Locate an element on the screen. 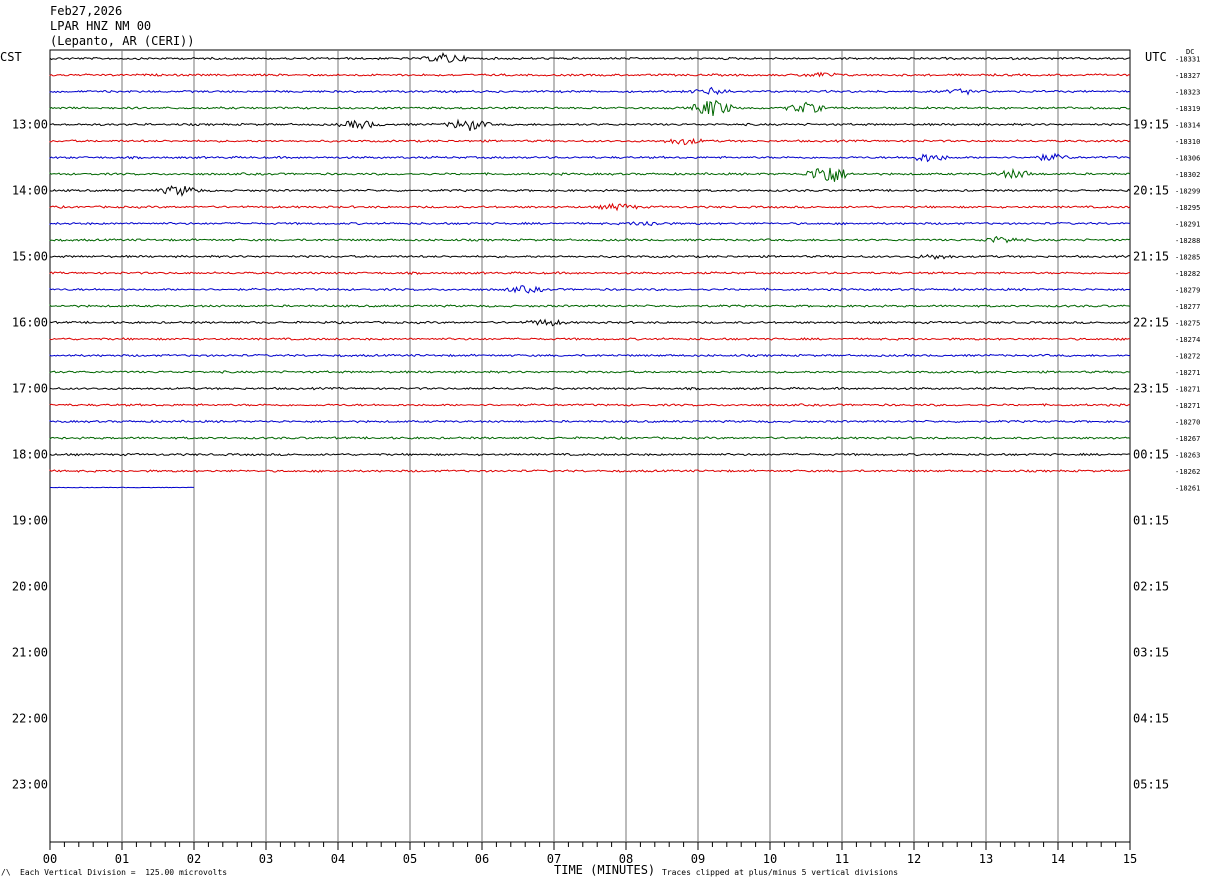  dc-offset-label: -18263 is located at coordinates (1187, 456).